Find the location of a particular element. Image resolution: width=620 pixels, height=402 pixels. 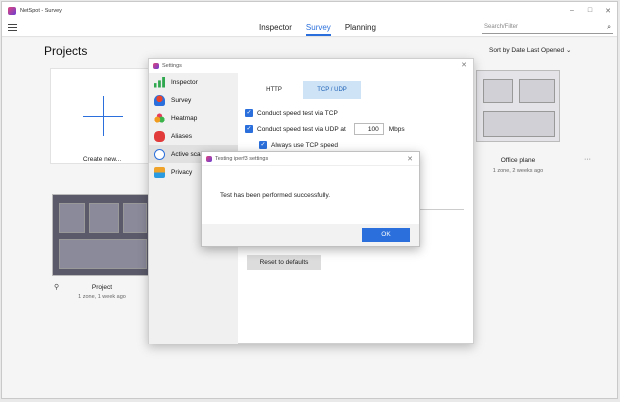

heat-icon is located at coordinates (159, 118).